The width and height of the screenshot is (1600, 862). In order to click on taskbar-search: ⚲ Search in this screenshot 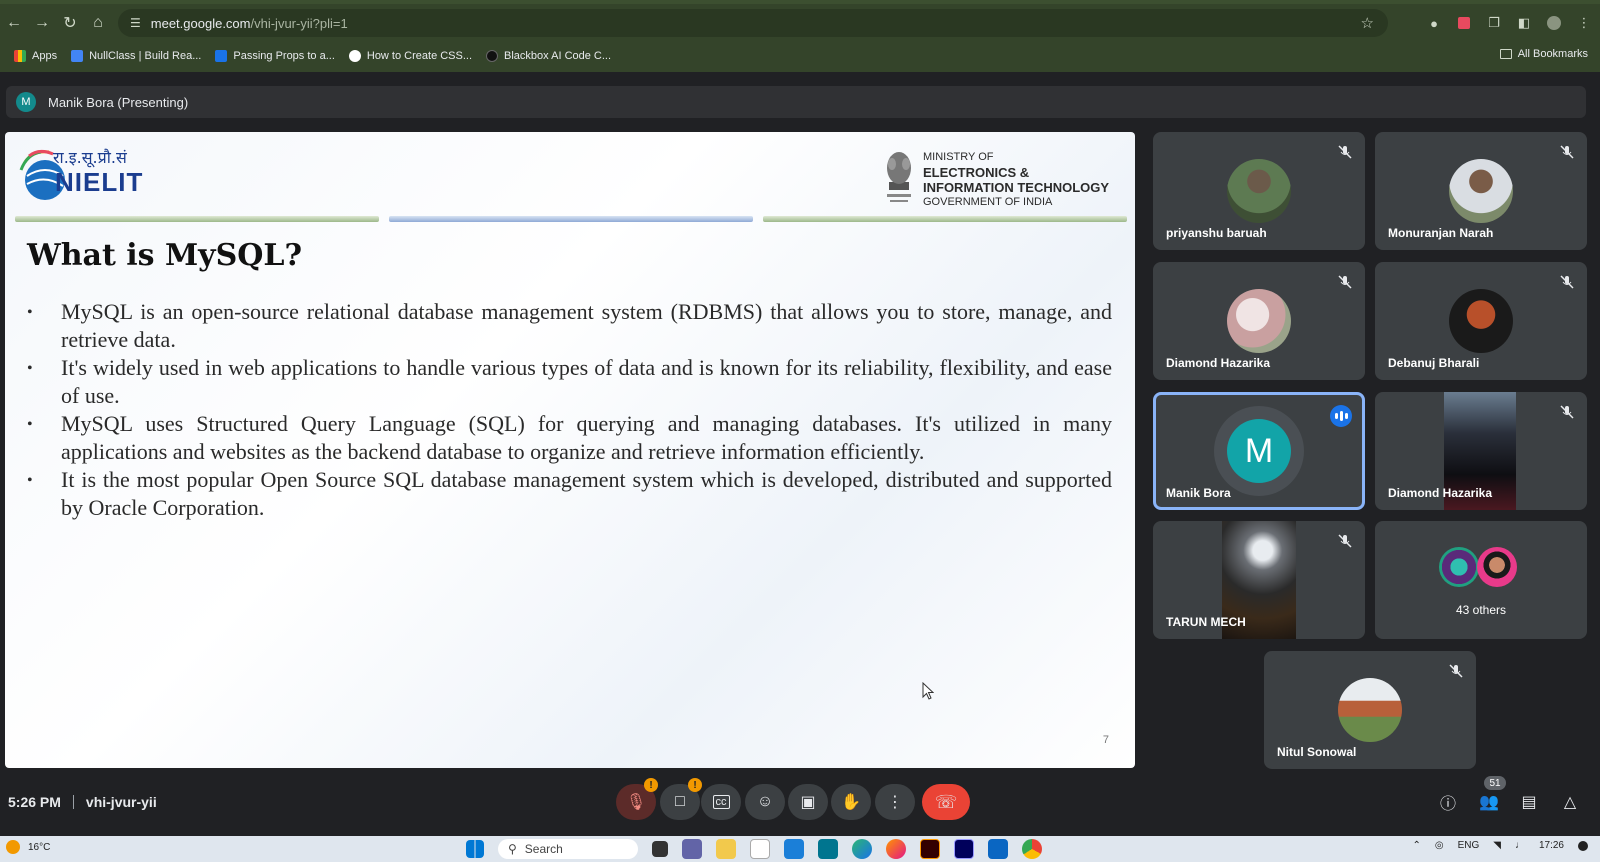, I will do `click(568, 849)`.